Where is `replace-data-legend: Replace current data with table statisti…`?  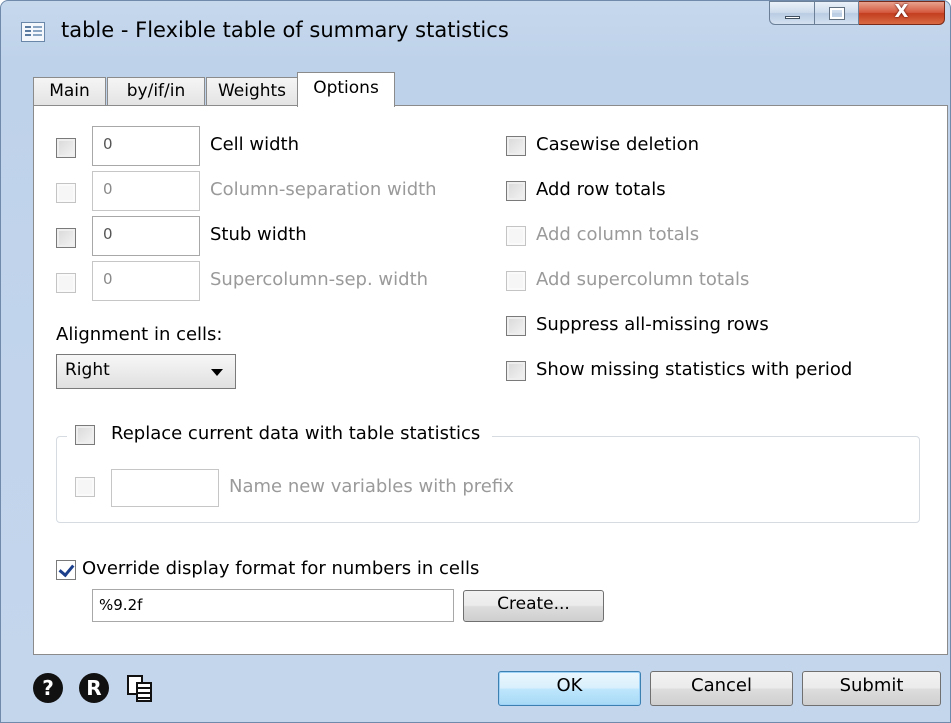 replace-data-legend: Replace current data with table statisti… is located at coordinates (280, 436).